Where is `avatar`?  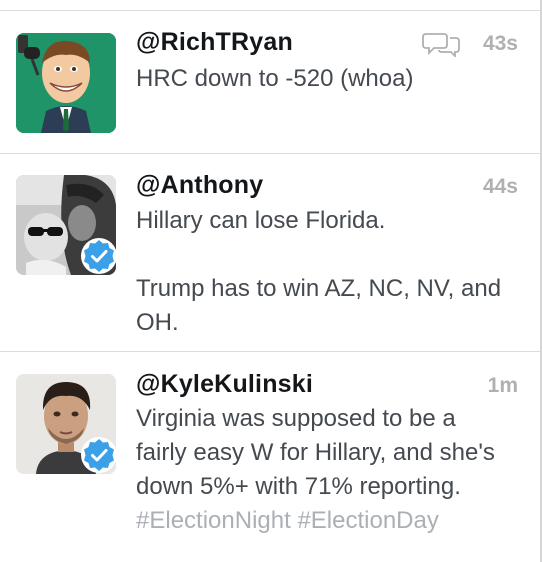
avatar is located at coordinates (66, 83).